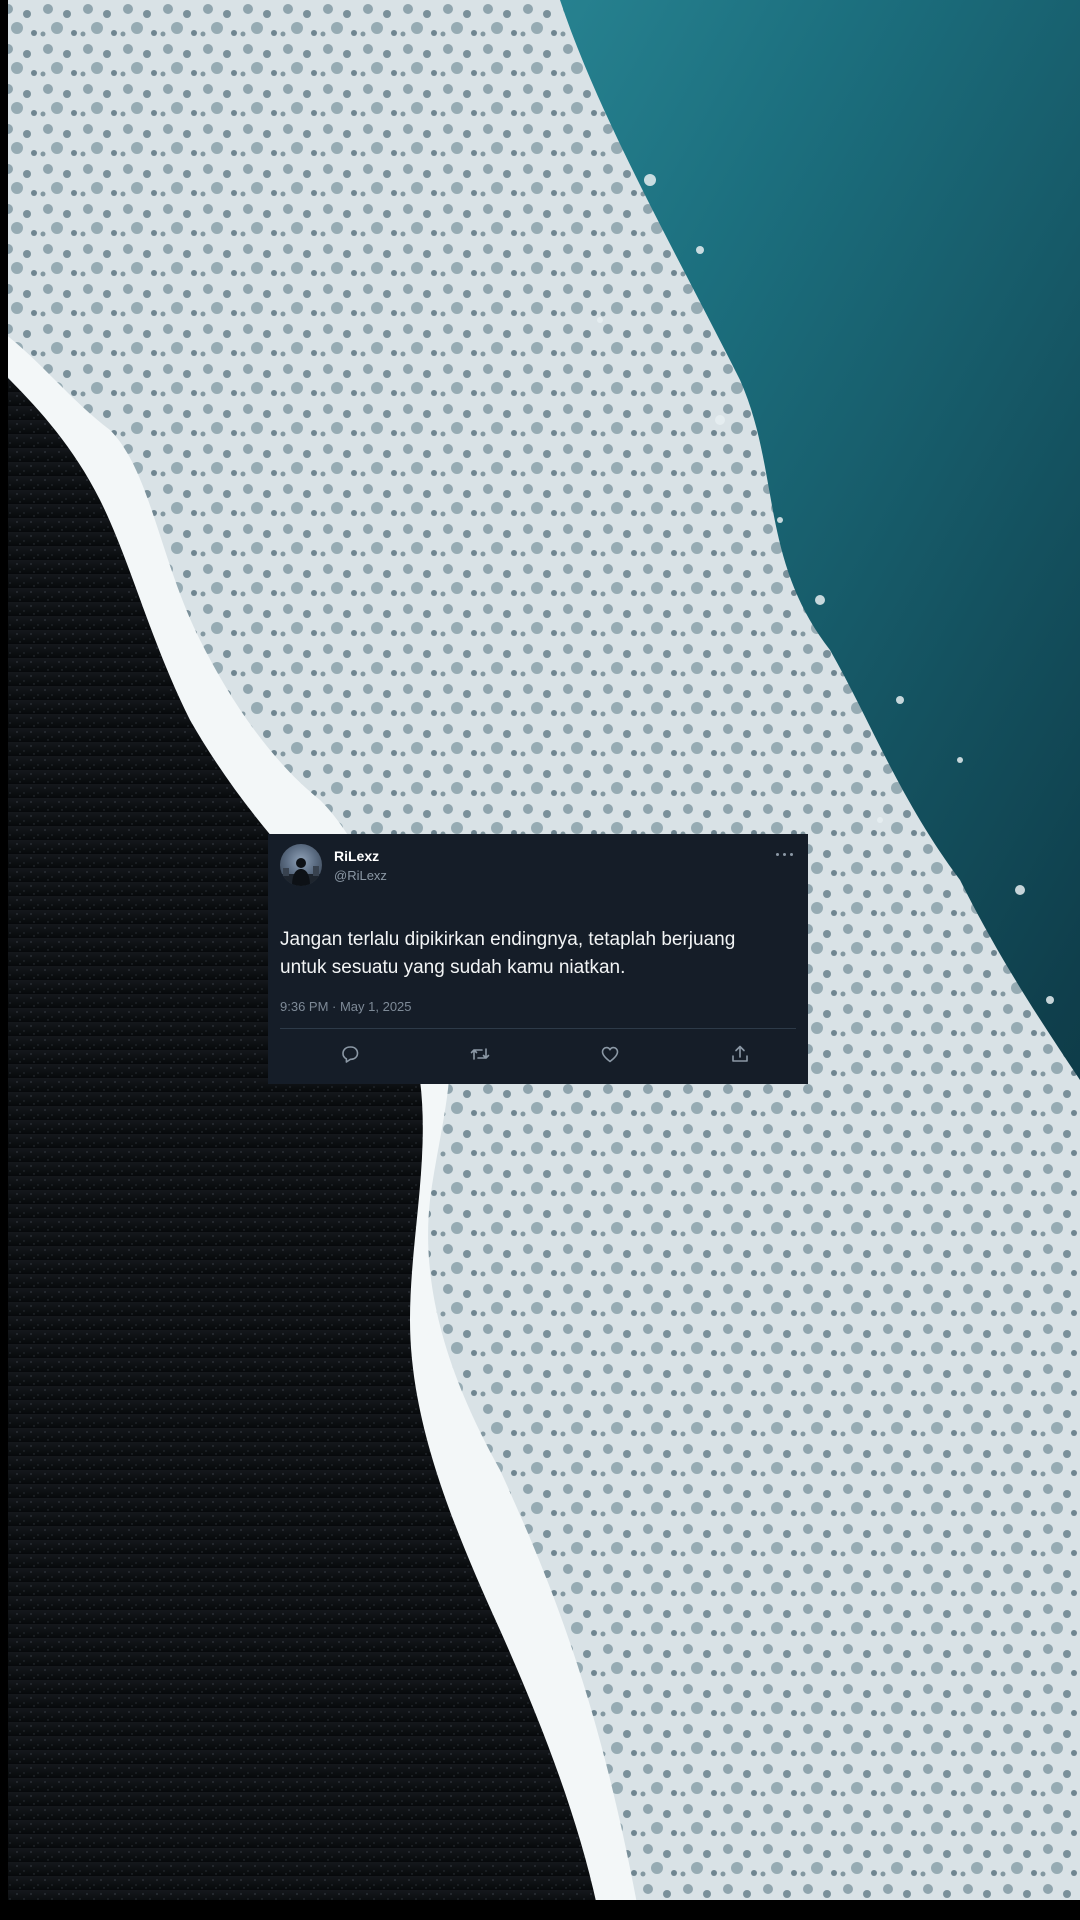 Image resolution: width=1080 pixels, height=1920 pixels. What do you see at coordinates (360, 875) in the screenshot?
I see `user-handle: @RiLexz` at bounding box center [360, 875].